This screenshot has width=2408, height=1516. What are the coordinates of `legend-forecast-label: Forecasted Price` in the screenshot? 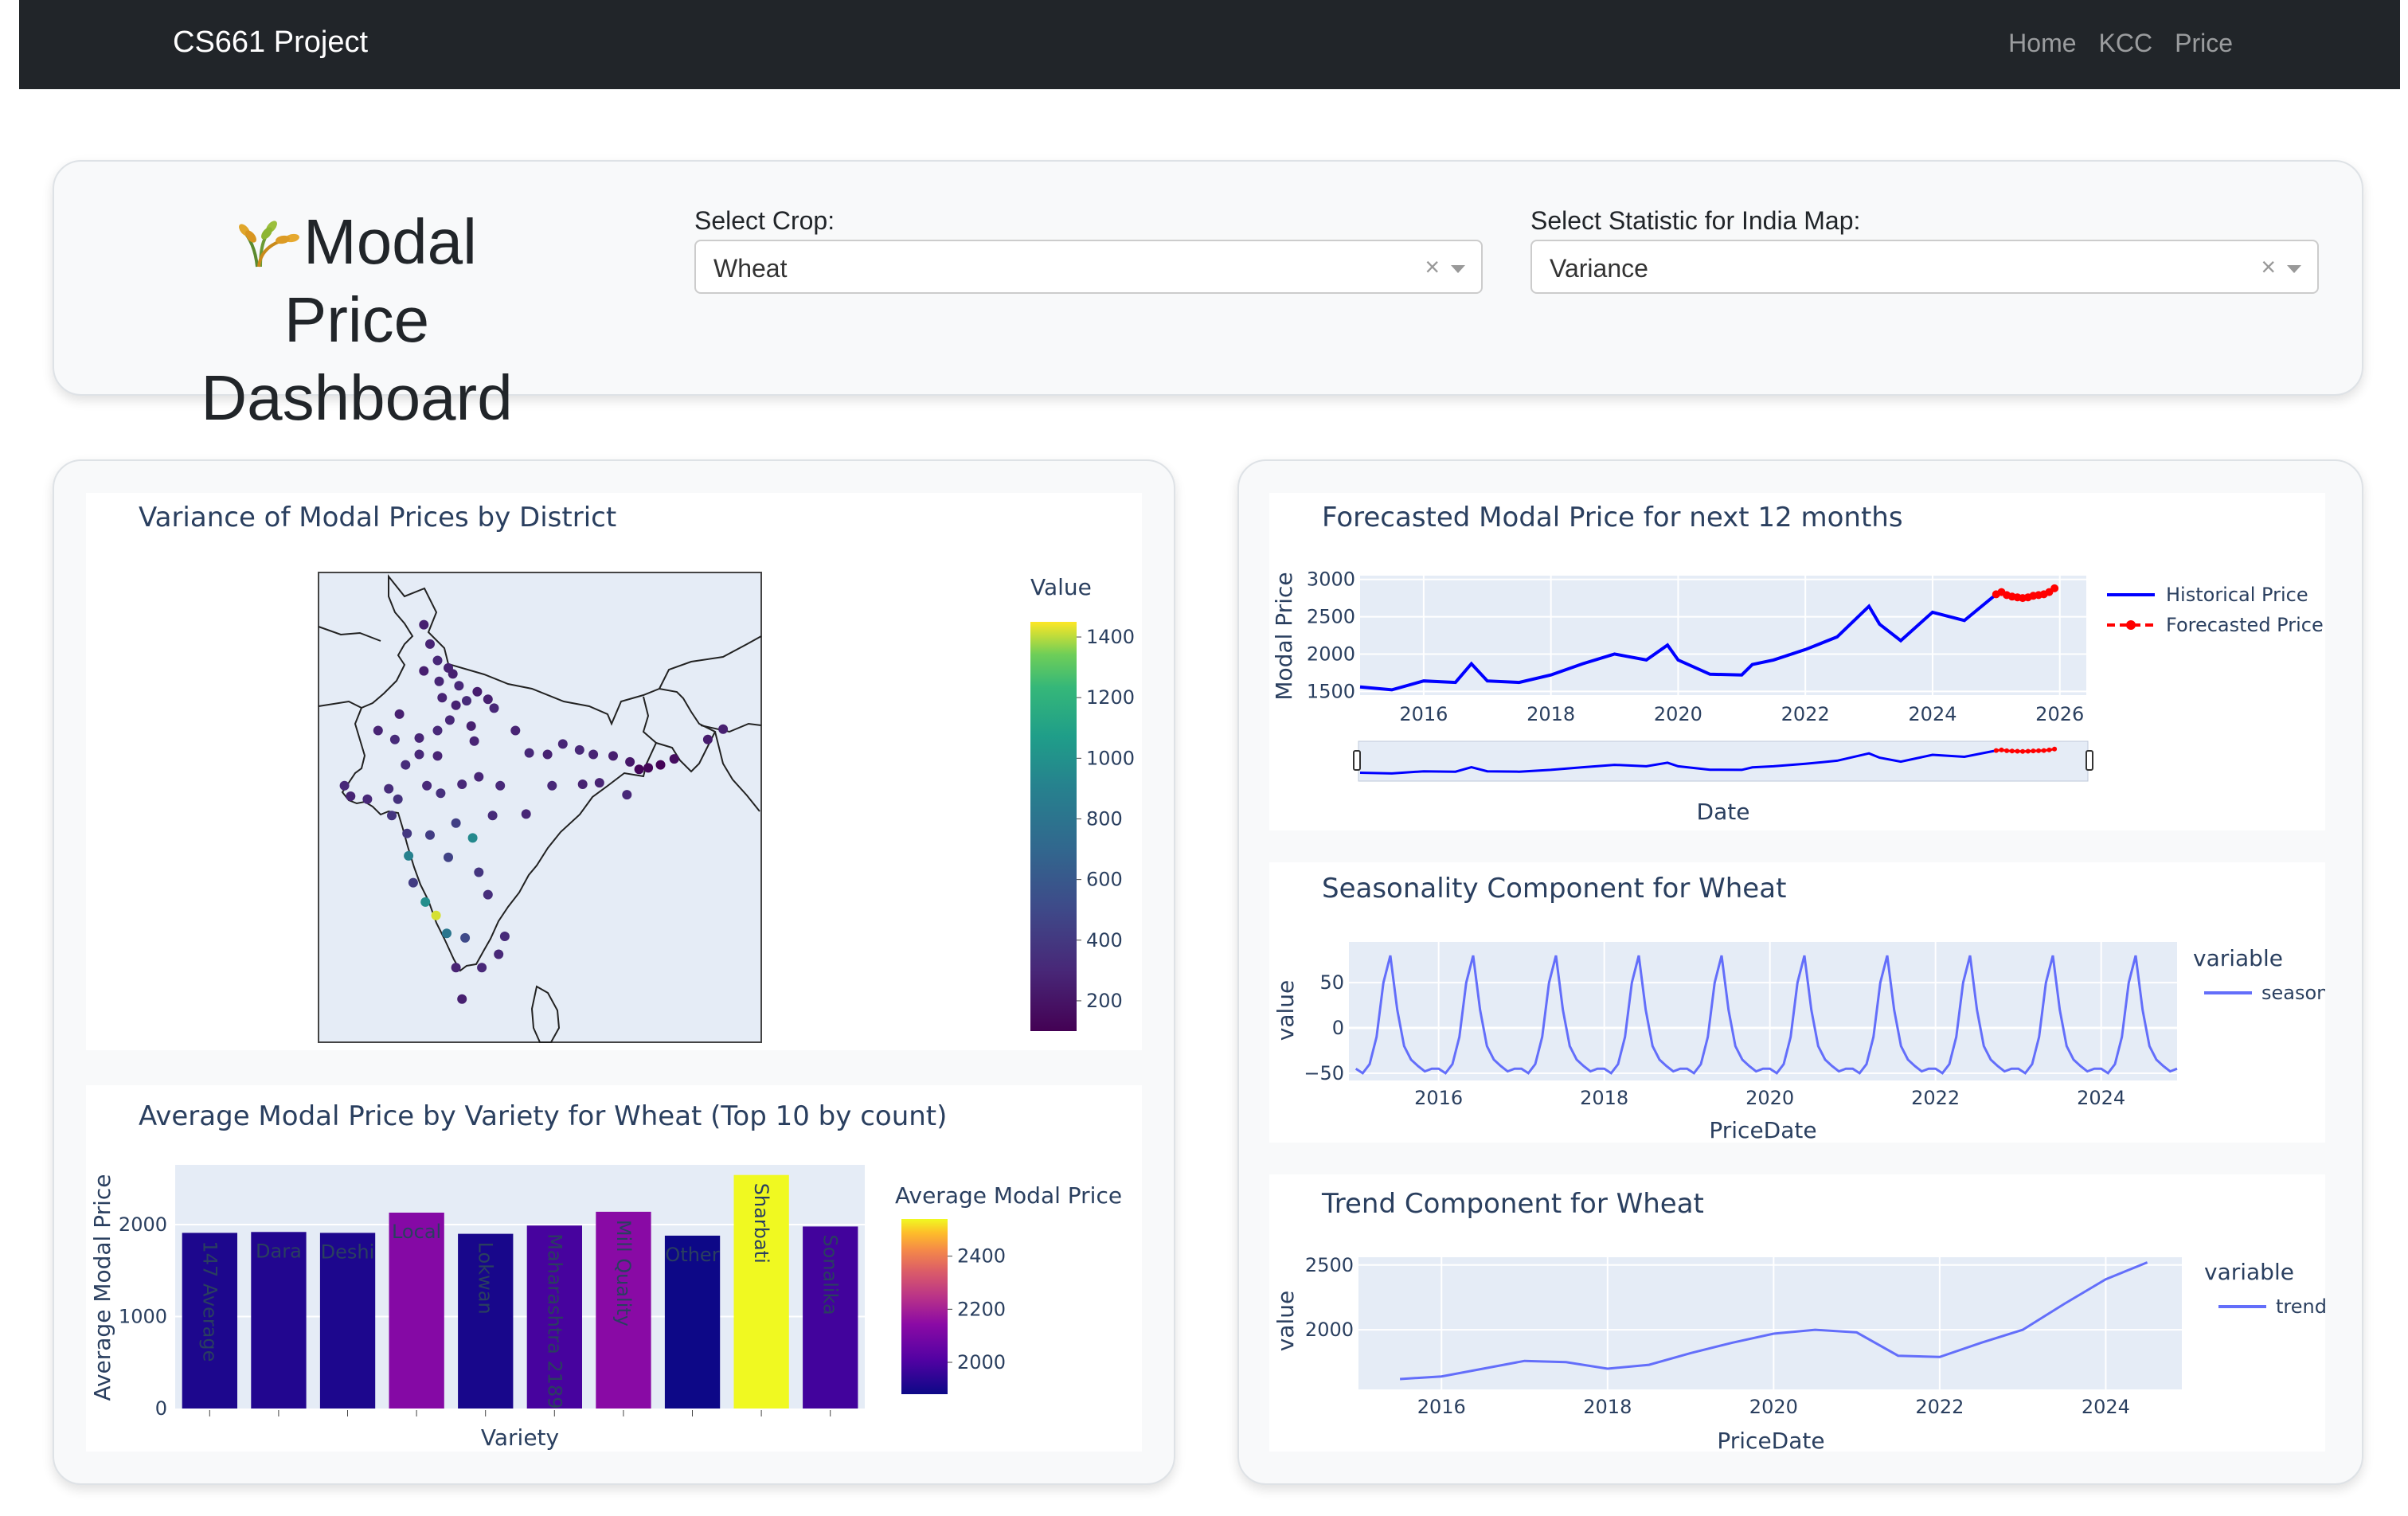 It's located at (2245, 625).